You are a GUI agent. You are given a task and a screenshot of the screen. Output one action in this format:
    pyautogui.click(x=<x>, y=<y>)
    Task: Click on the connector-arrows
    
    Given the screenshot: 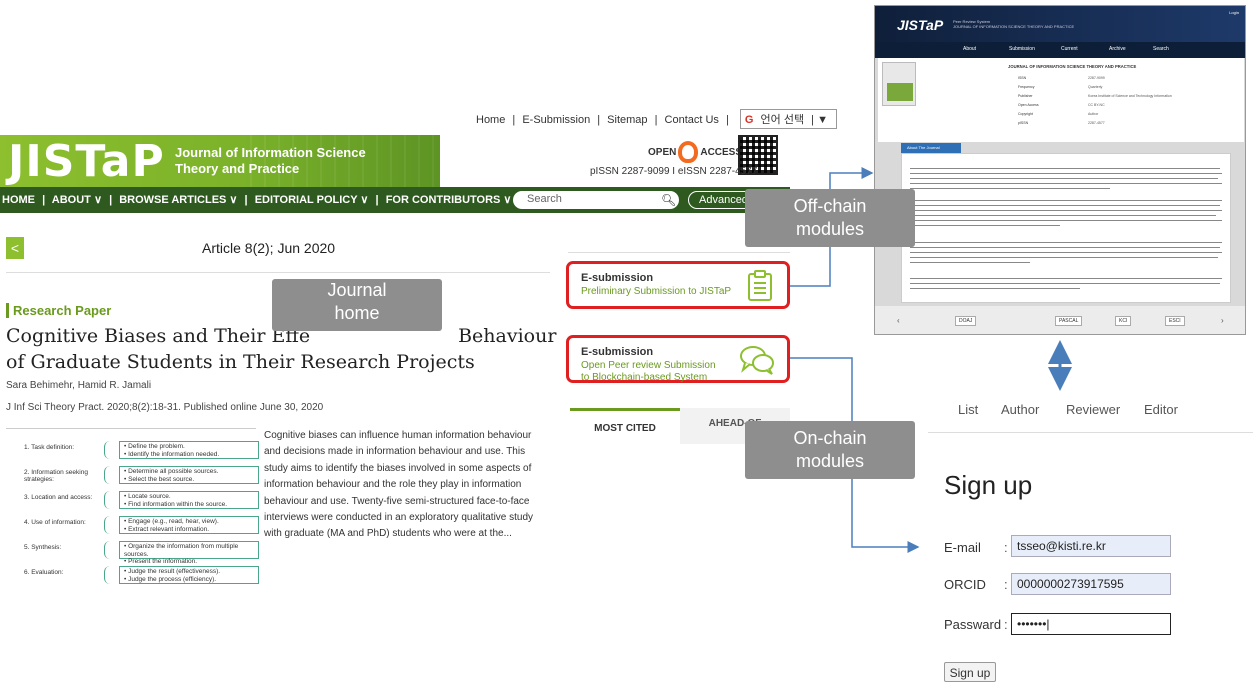 What is the action you would take?
    pyautogui.click(x=931, y=360)
    